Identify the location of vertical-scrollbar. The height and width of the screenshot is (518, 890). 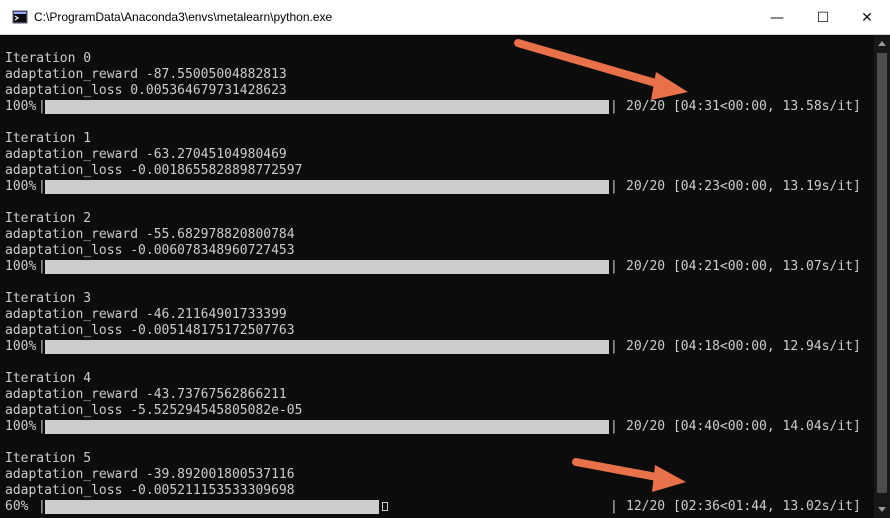
(882, 276).